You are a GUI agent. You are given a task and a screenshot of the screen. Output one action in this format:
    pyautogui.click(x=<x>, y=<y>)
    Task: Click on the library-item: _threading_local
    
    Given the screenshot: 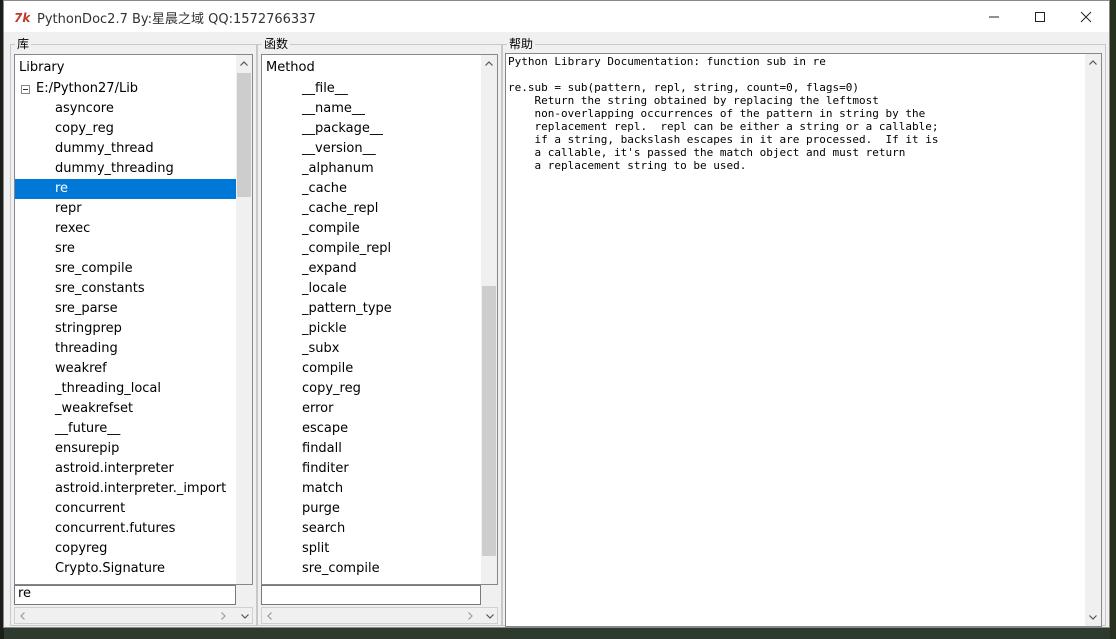 What is the action you would take?
    pyautogui.click(x=125, y=389)
    